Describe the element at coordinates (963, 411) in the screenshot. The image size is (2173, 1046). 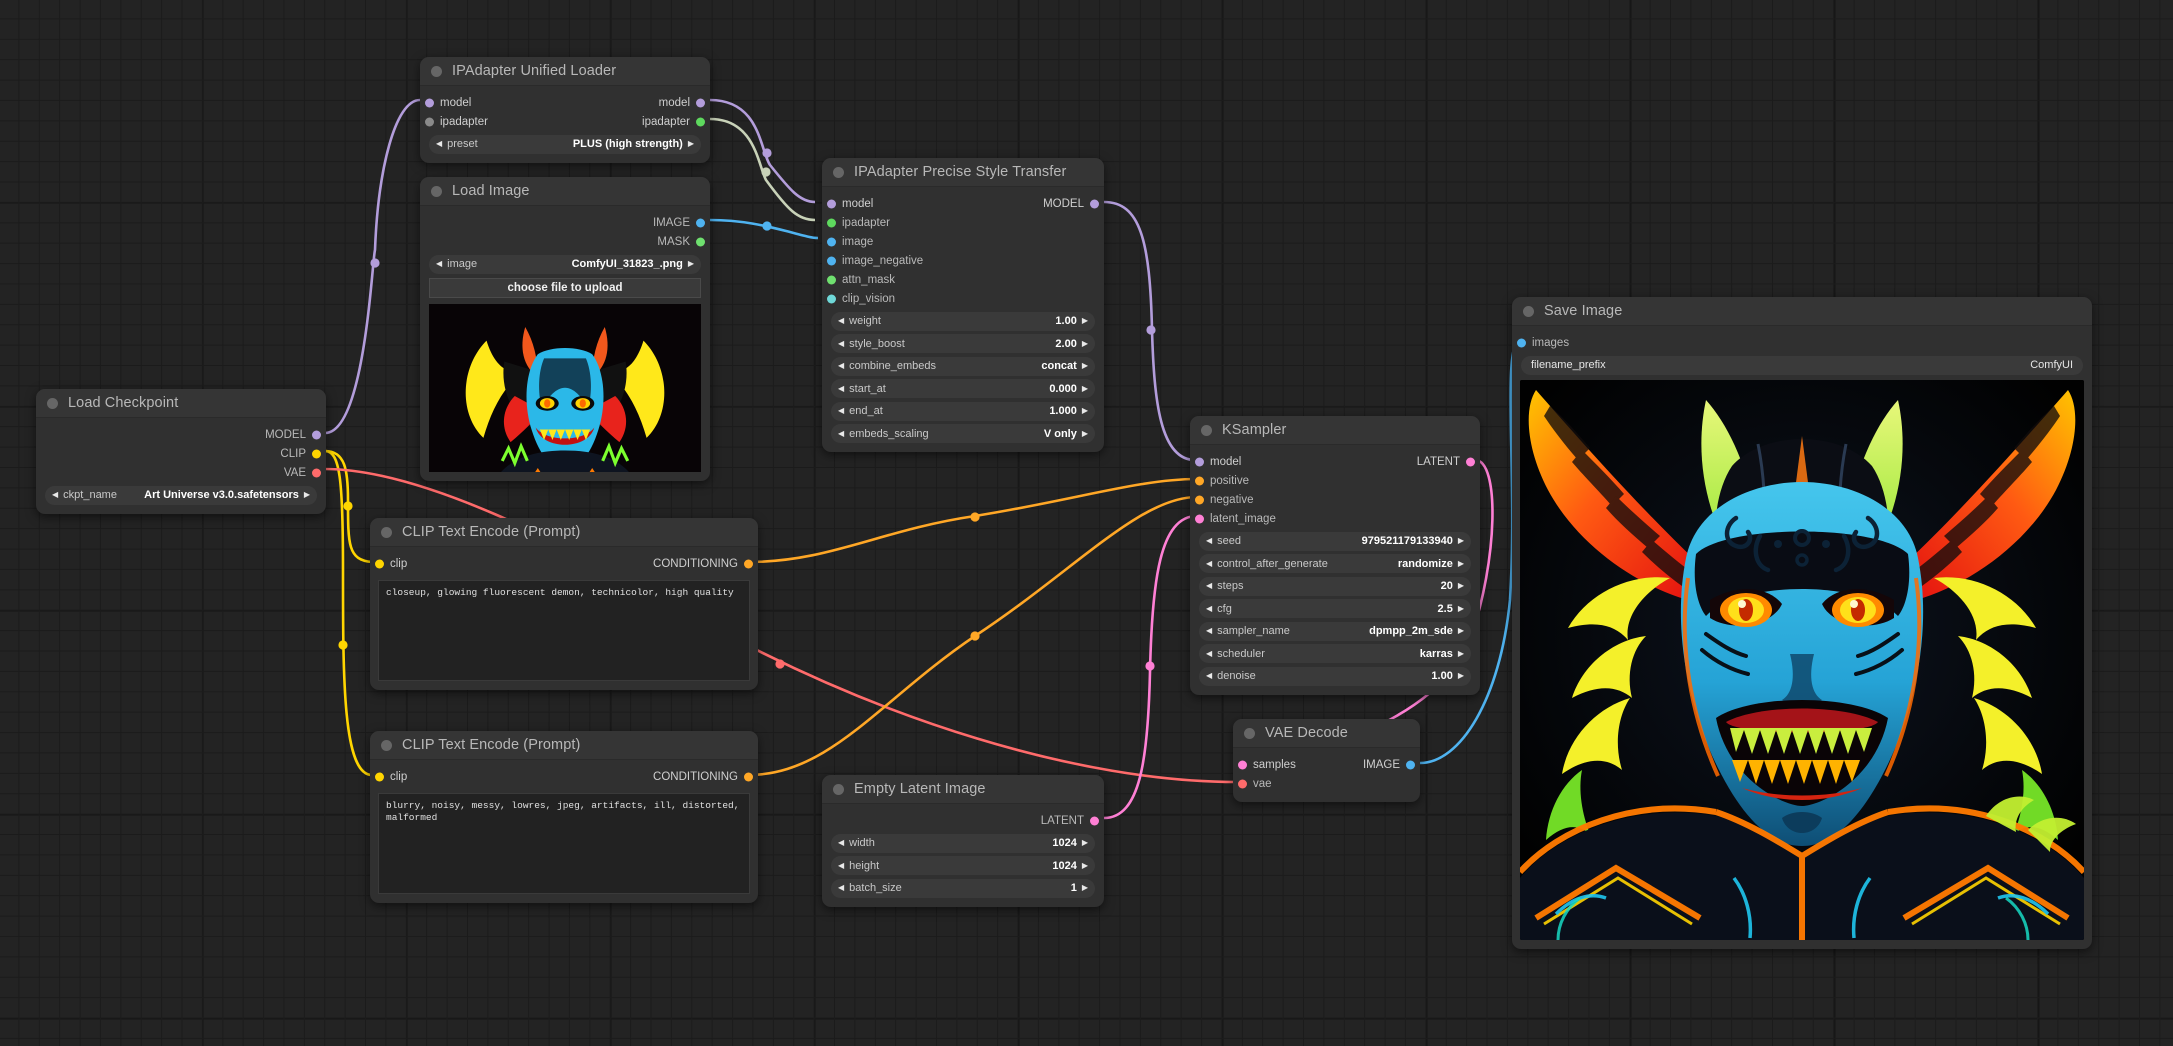
I see `widget-end-at: ◀ end_at 1.000 ▶` at that location.